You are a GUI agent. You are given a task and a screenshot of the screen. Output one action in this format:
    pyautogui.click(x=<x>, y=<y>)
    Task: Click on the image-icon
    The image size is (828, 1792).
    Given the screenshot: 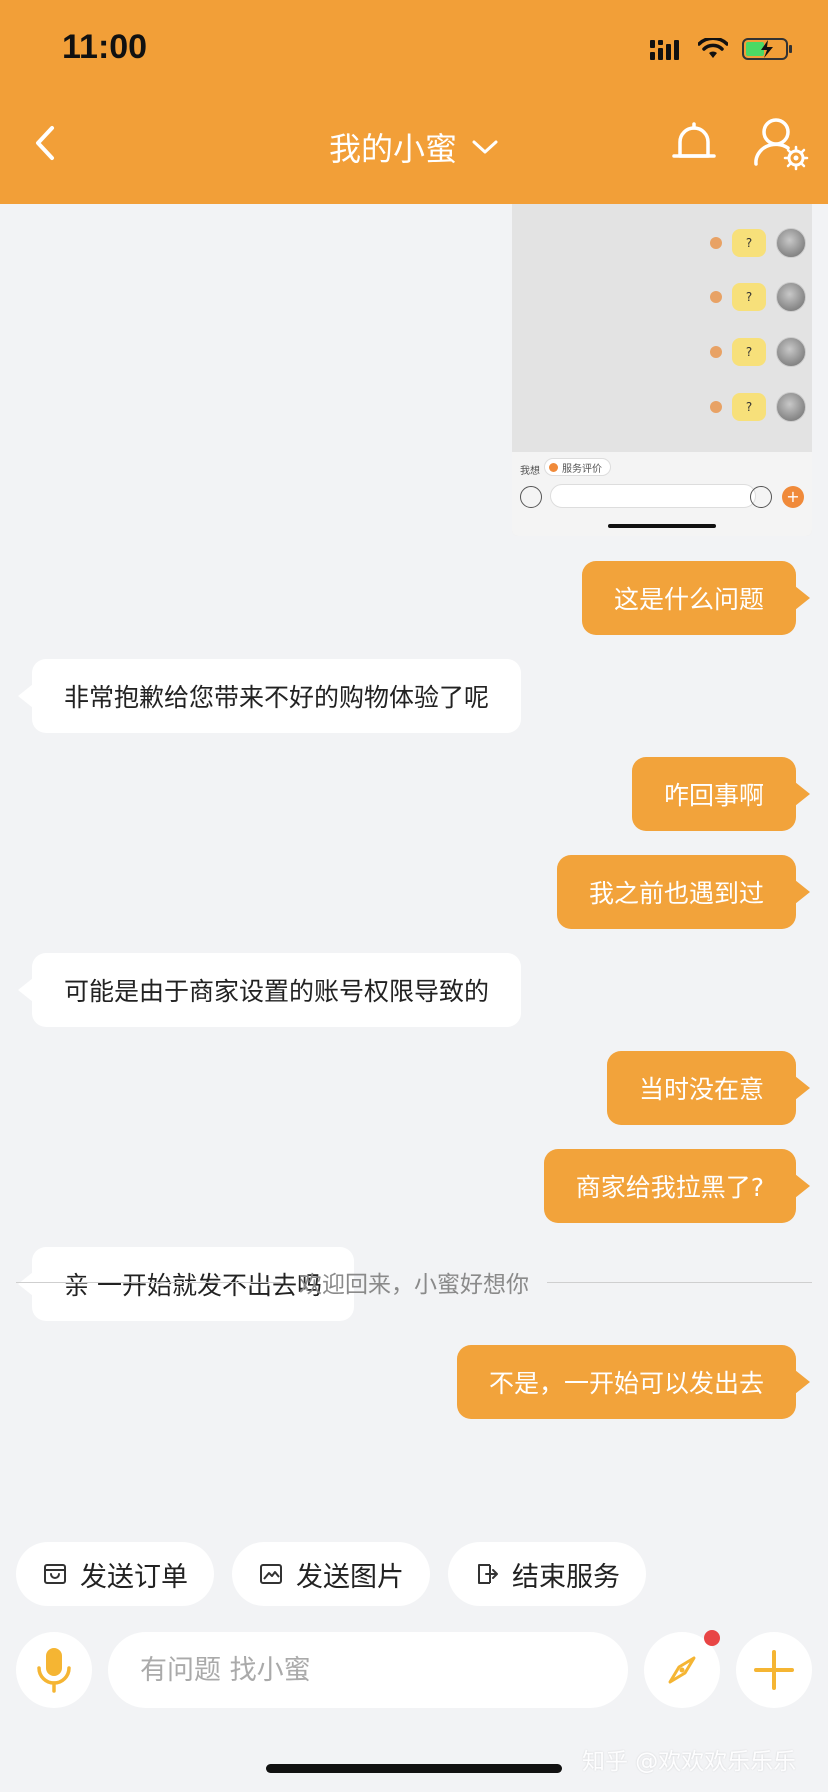 What is the action you would take?
    pyautogui.click(x=271, y=1574)
    